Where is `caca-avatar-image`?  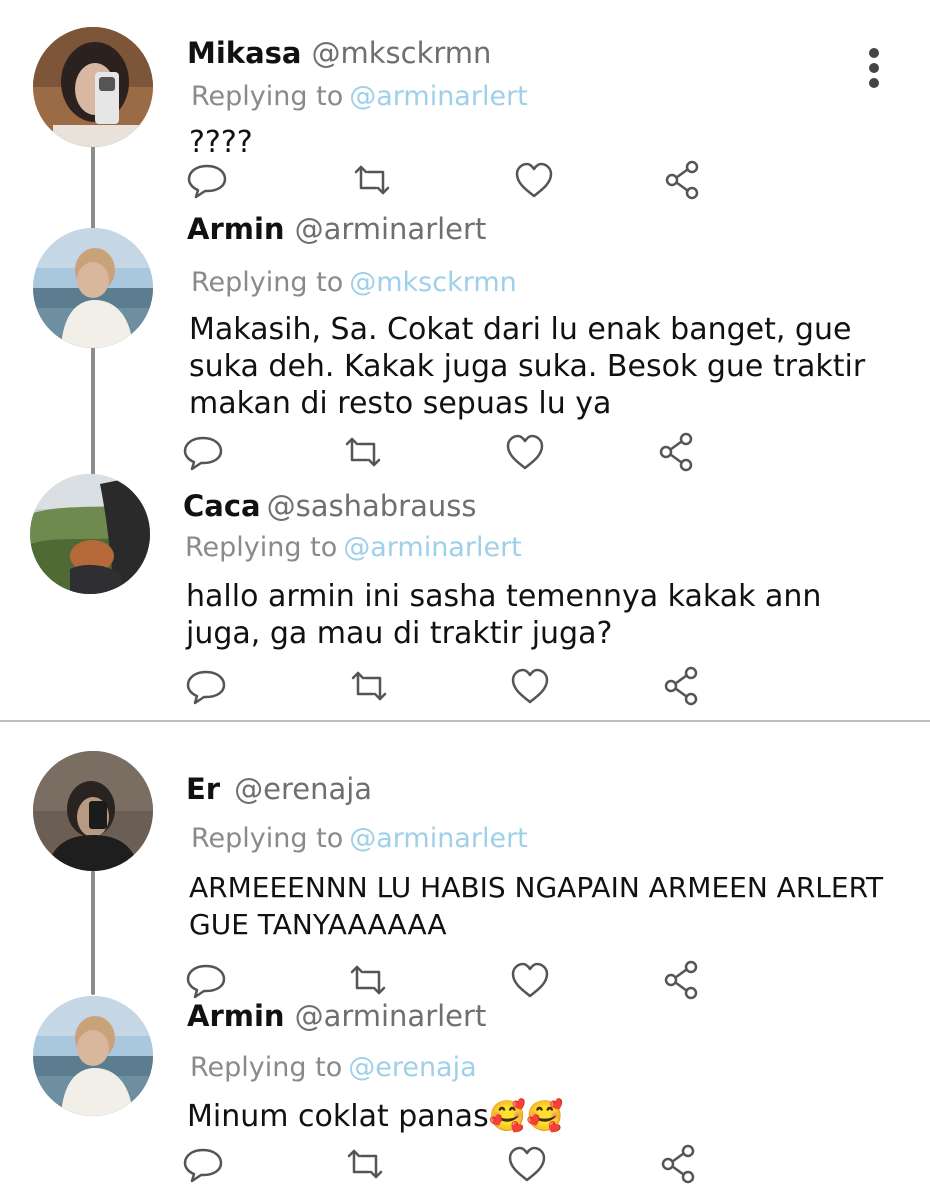
caca-avatar-image is located at coordinates (90, 534).